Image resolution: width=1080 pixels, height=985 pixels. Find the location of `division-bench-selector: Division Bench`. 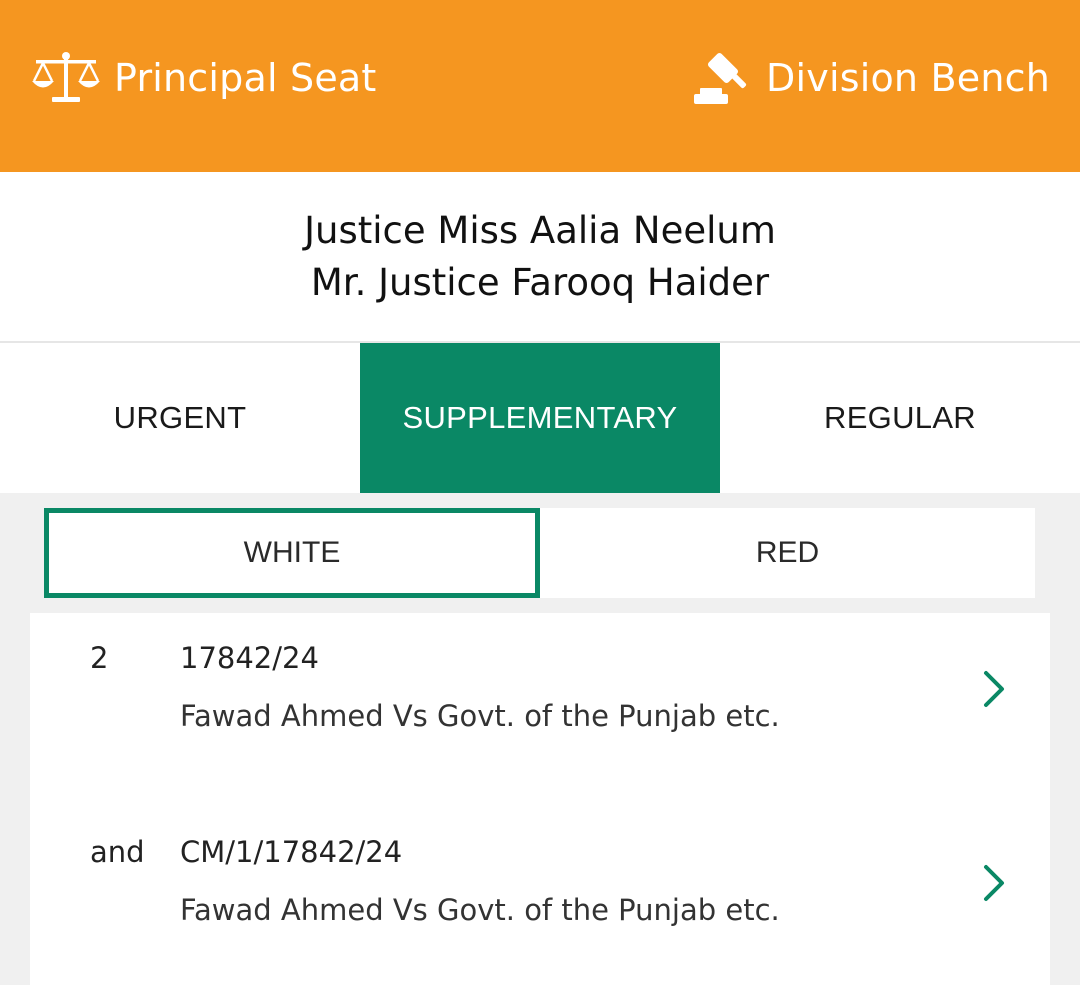

division-bench-selector: Division Bench is located at coordinates (871, 78).